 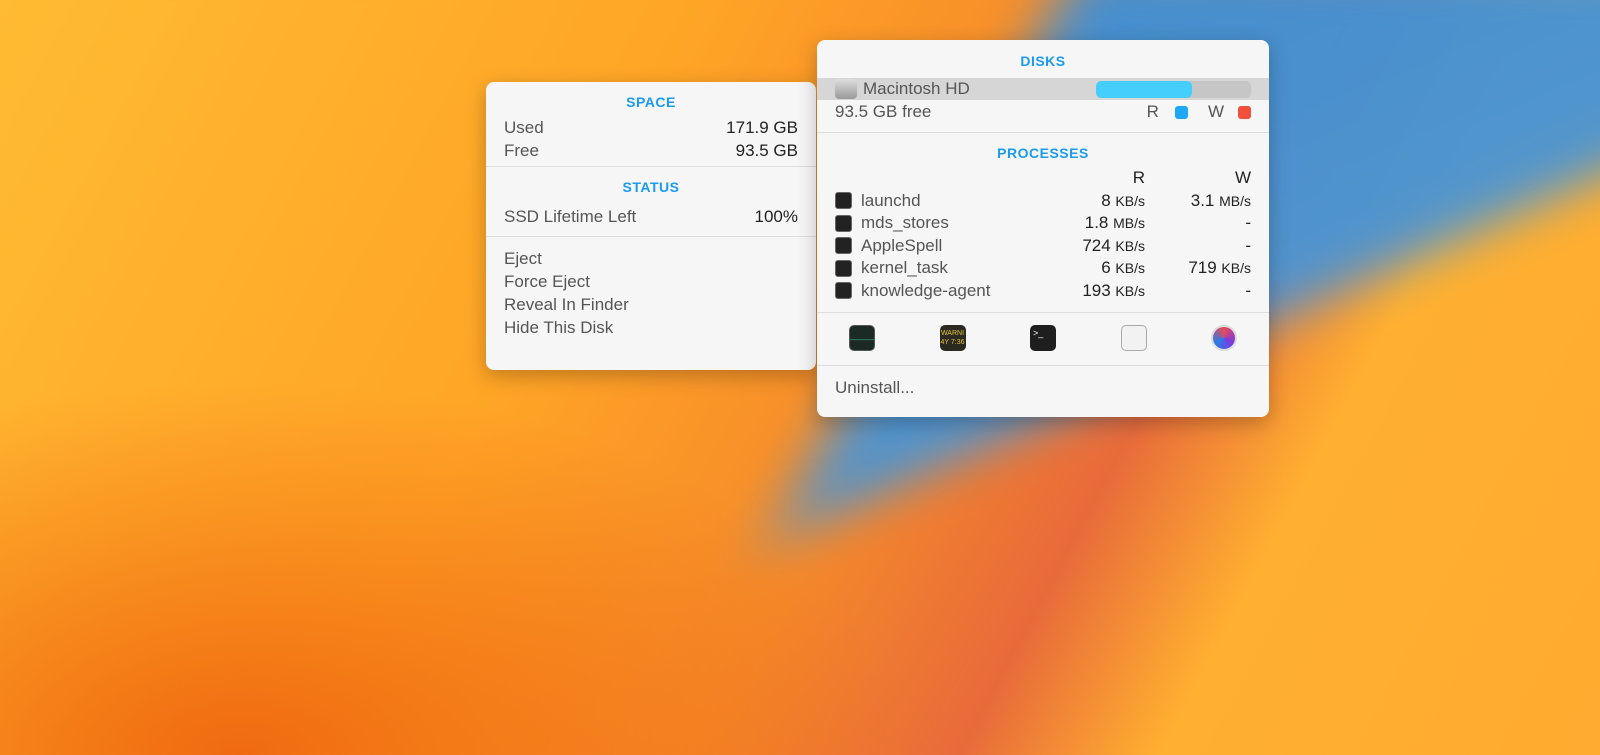 What do you see at coordinates (1043, 268) in the screenshot?
I see `process-row: kernel_task 6 KB/s 719 KB/s` at bounding box center [1043, 268].